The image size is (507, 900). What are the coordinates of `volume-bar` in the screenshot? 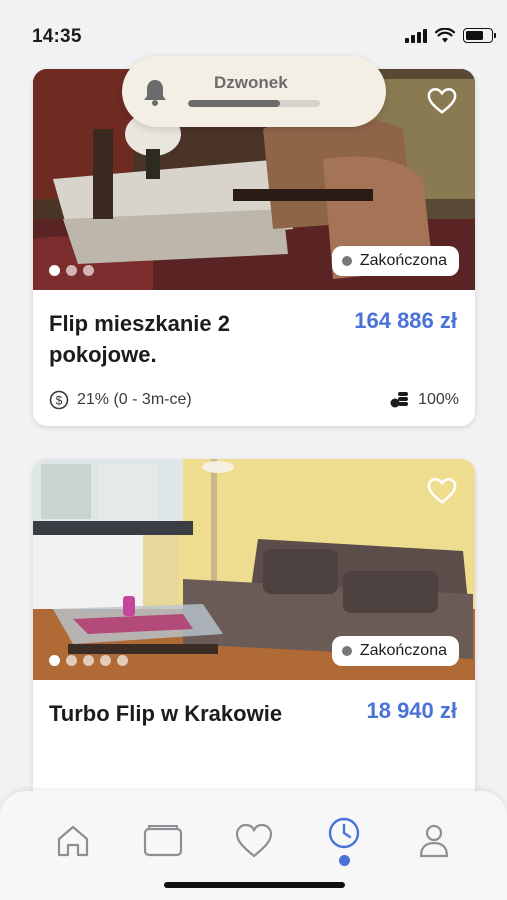 It's located at (254, 103).